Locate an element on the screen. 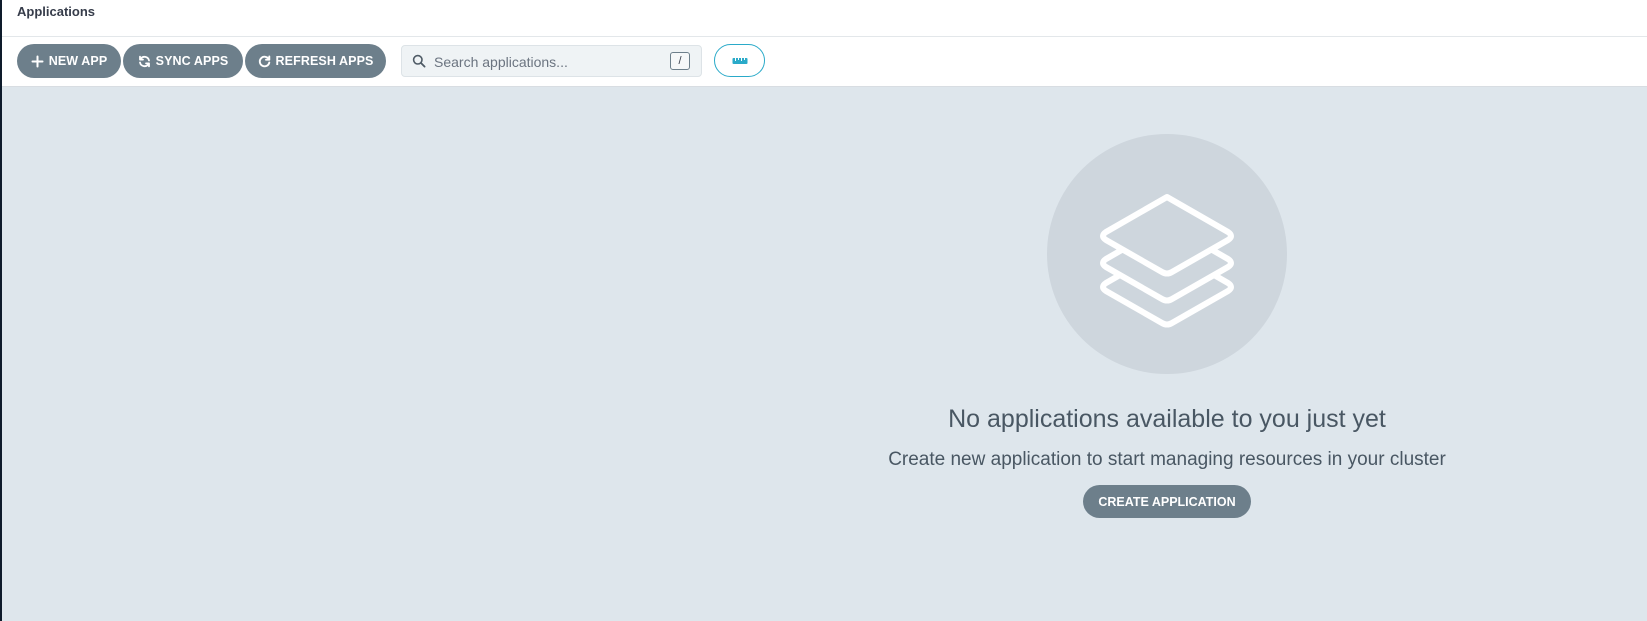 Image resolution: width=1647 pixels, height=621 pixels. empty-state-illustration is located at coordinates (1167, 254).